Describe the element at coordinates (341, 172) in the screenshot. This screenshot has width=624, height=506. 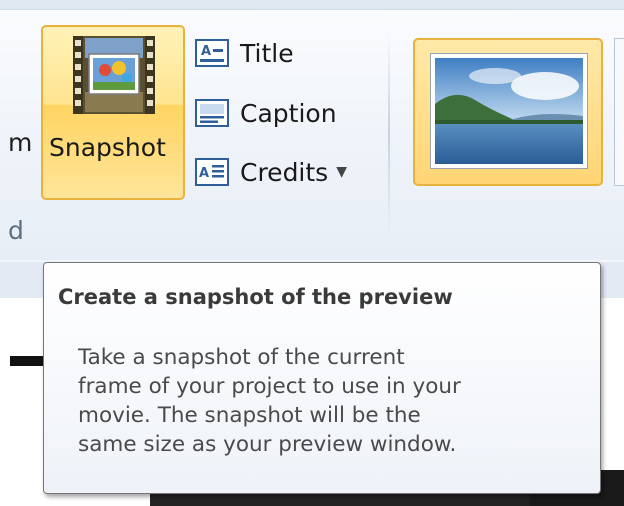
I see `chevron-down-icon: ▼` at that location.